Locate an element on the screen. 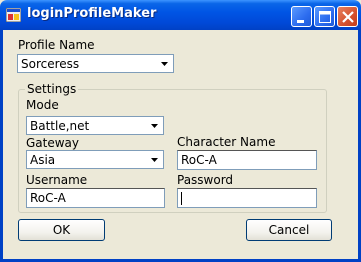 The image size is (361, 262). character-name-label: Character Name is located at coordinates (226, 142).